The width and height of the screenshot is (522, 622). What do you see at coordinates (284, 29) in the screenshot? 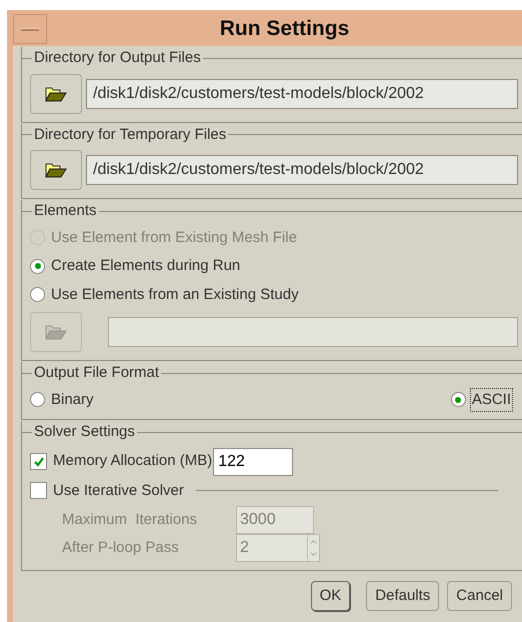
I see `window-title: Run Settings` at bounding box center [284, 29].